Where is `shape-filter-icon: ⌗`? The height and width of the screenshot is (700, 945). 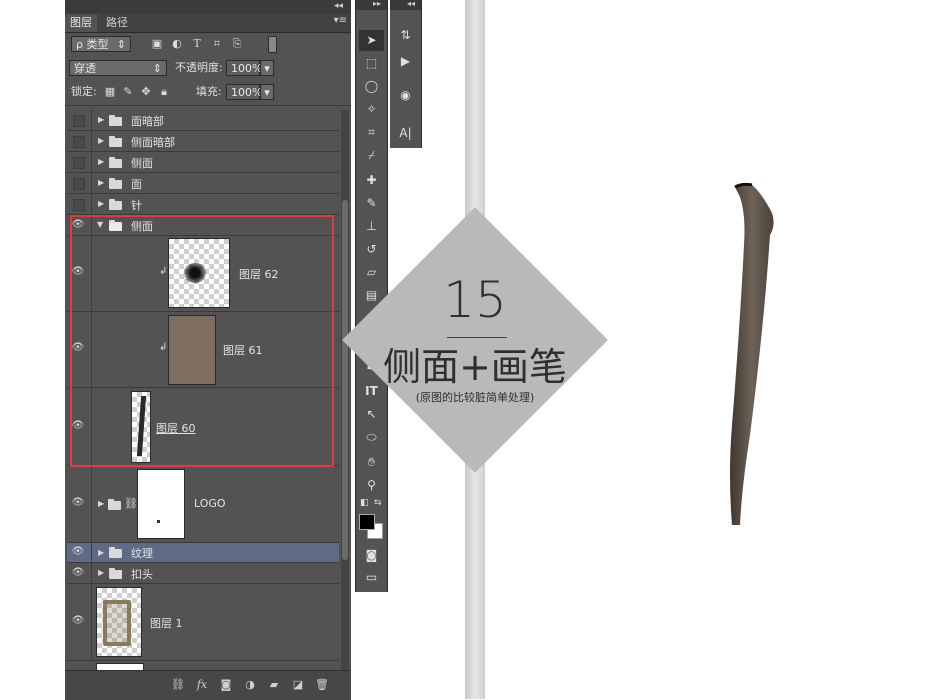 shape-filter-icon: ⌗ is located at coordinates (217, 44).